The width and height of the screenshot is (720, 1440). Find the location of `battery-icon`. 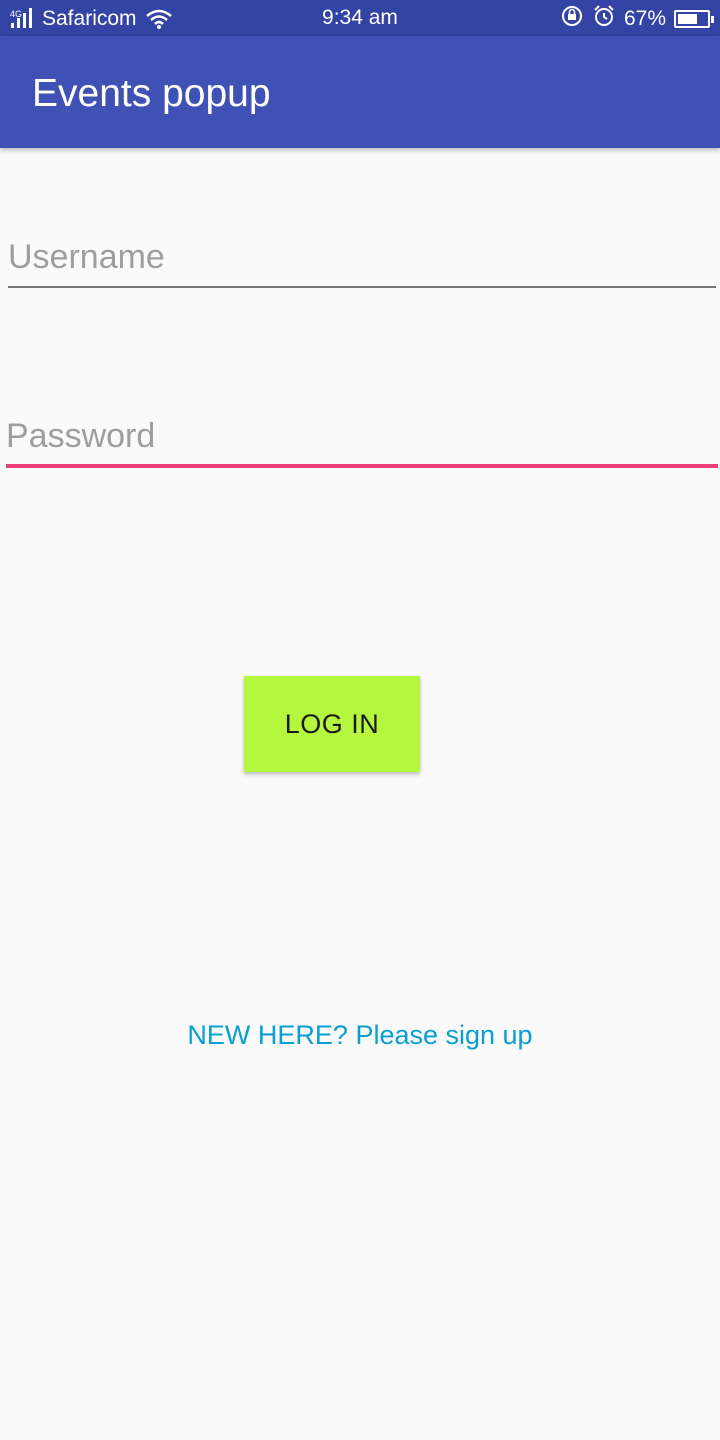

battery-icon is located at coordinates (694, 19).